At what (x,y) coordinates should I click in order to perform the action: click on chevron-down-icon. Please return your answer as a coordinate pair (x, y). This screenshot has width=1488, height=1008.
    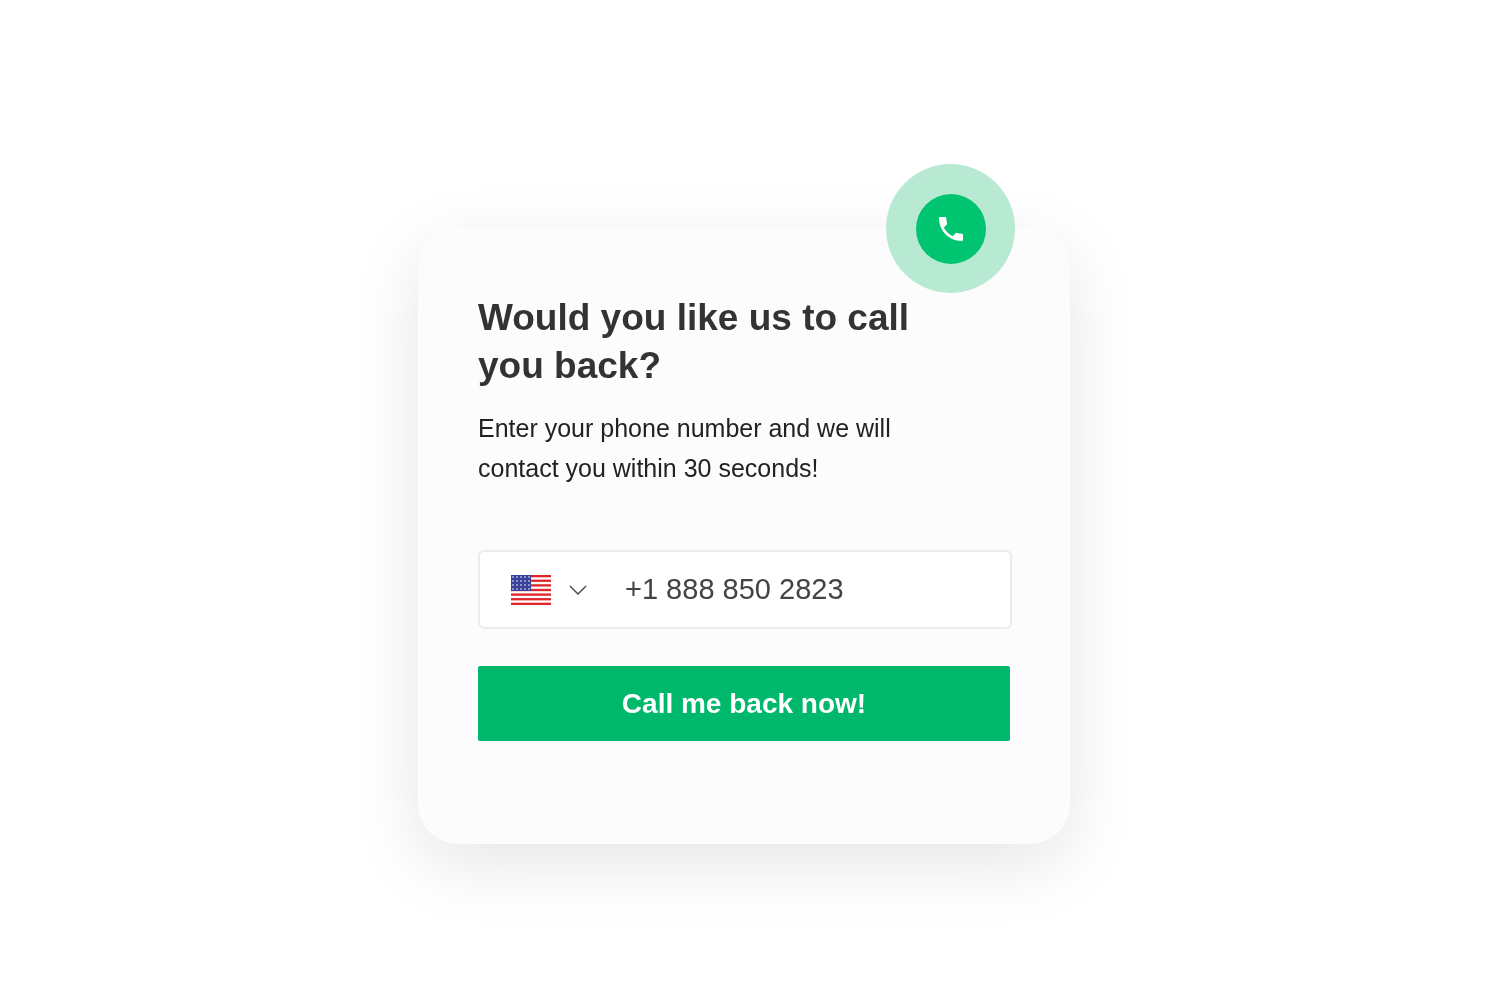
    Looking at the image, I should click on (578, 589).